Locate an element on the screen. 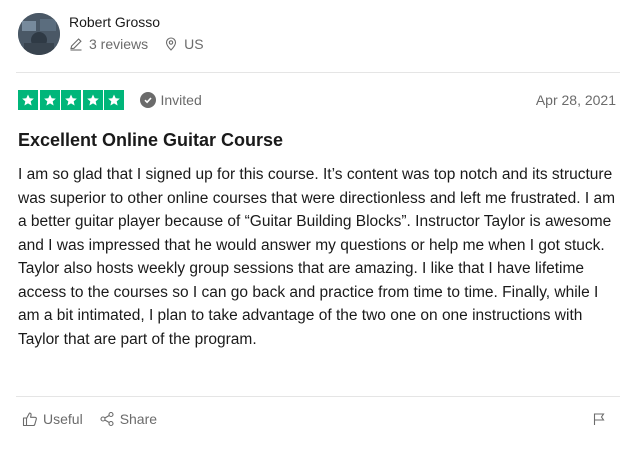 This screenshot has height=449, width=636. share-label: Share is located at coordinates (138, 419).